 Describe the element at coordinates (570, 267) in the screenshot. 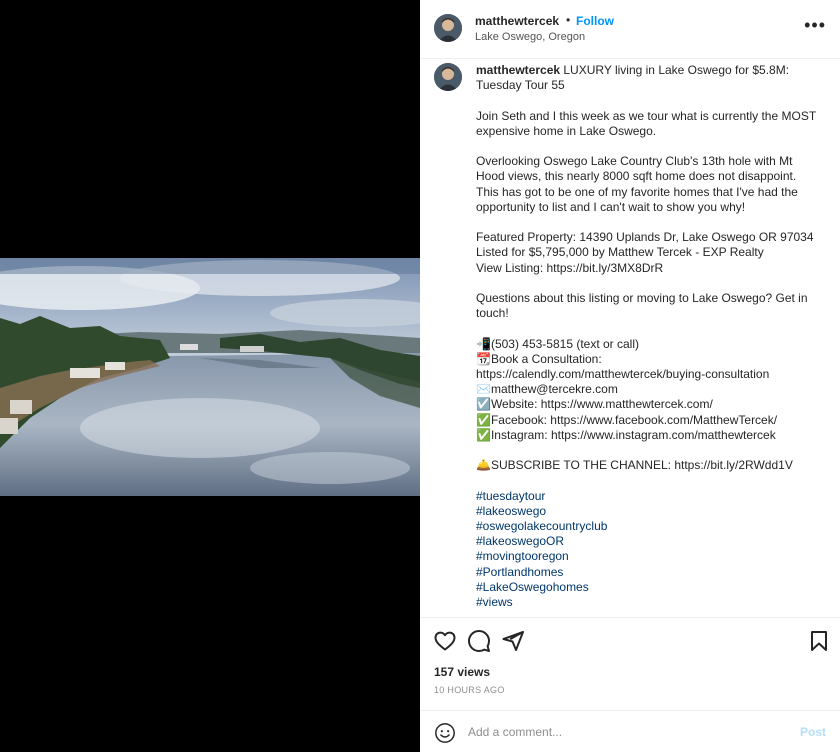

I see `caption-text: View Listing: https://bit.ly/3MX8DrR` at that location.